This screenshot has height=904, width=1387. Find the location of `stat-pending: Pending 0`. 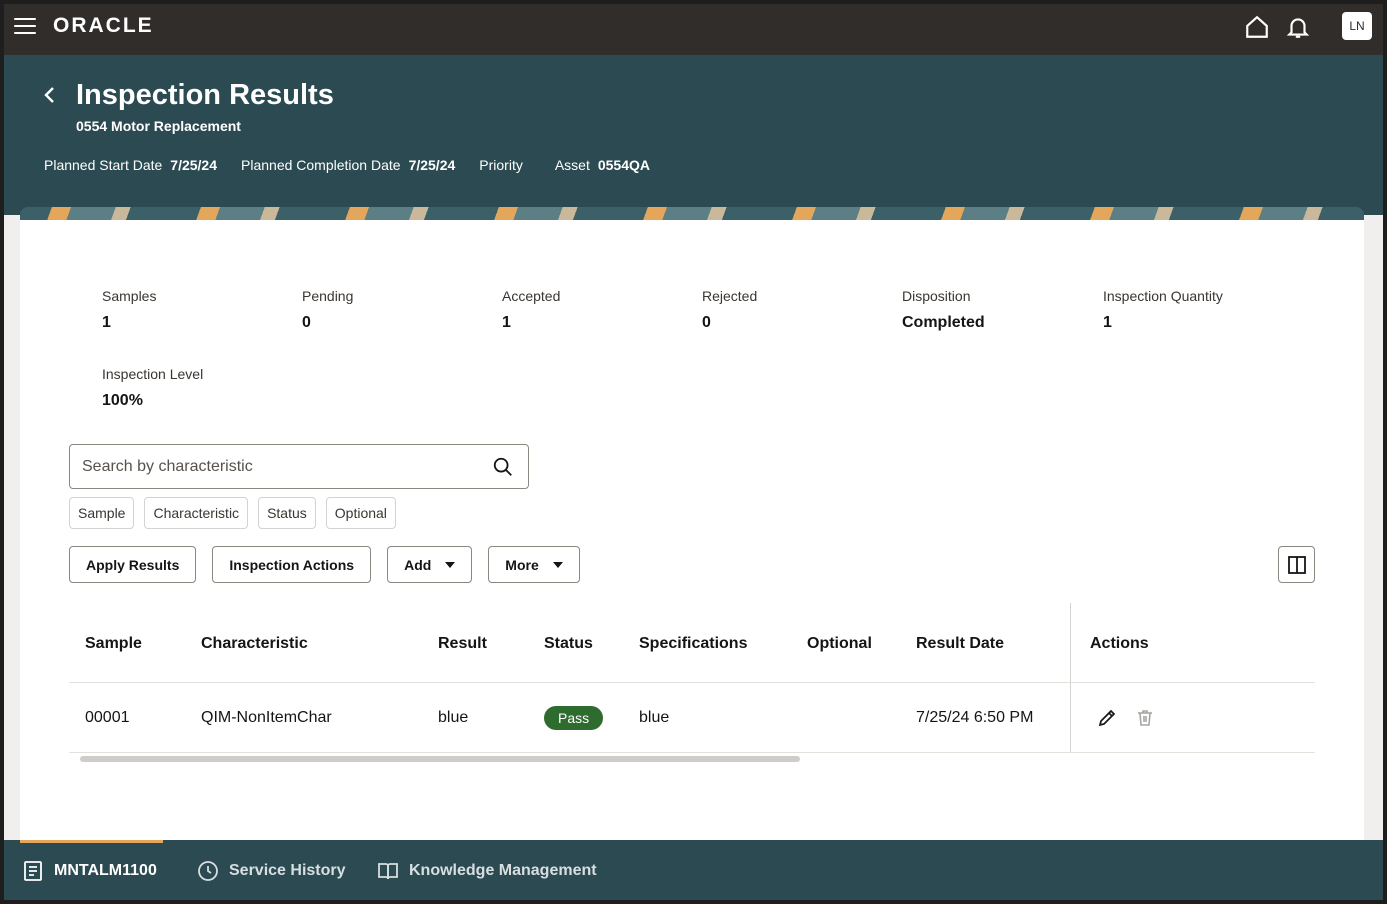

stat-pending: Pending 0 is located at coordinates (327, 310).